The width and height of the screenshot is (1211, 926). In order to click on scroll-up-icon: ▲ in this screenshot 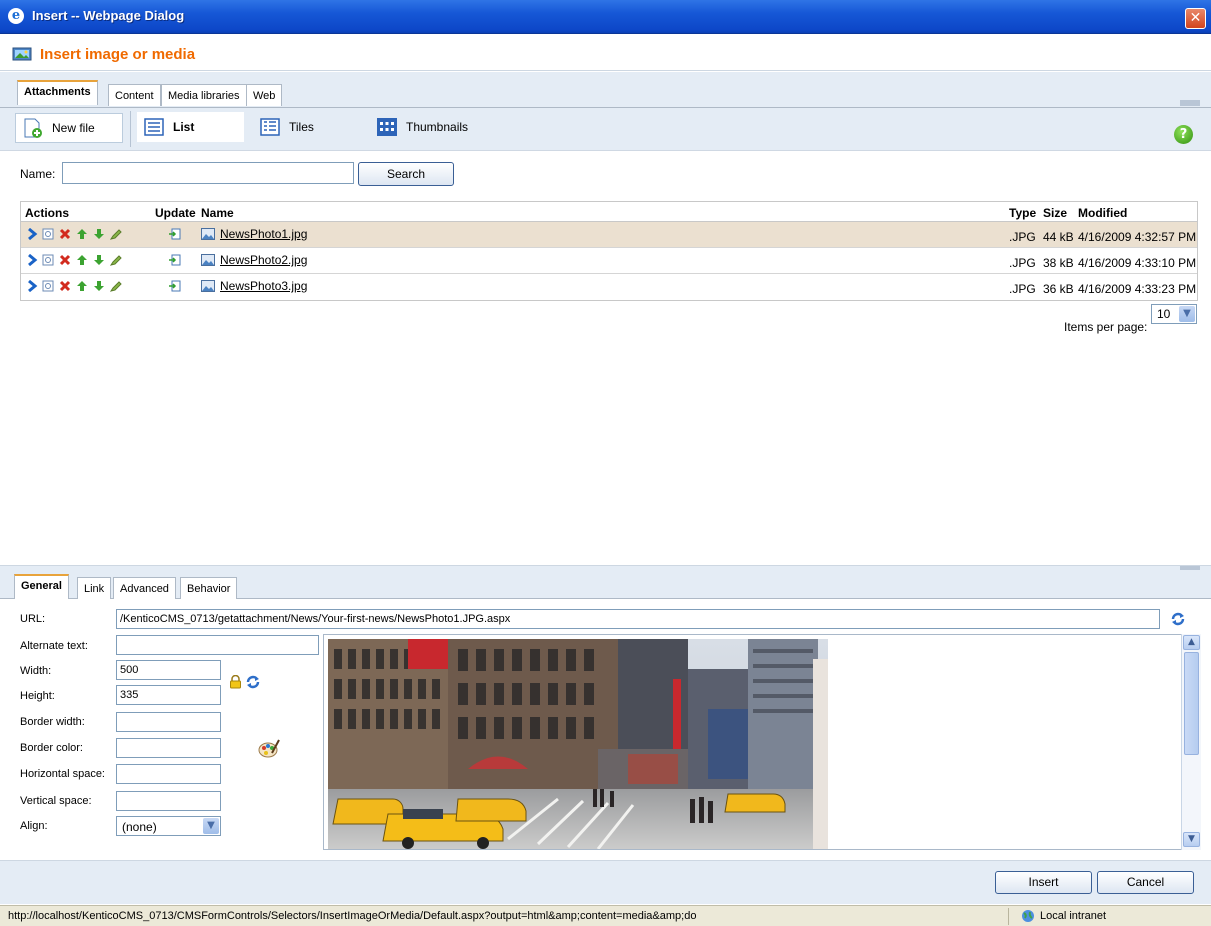, I will do `click(1191, 642)`.